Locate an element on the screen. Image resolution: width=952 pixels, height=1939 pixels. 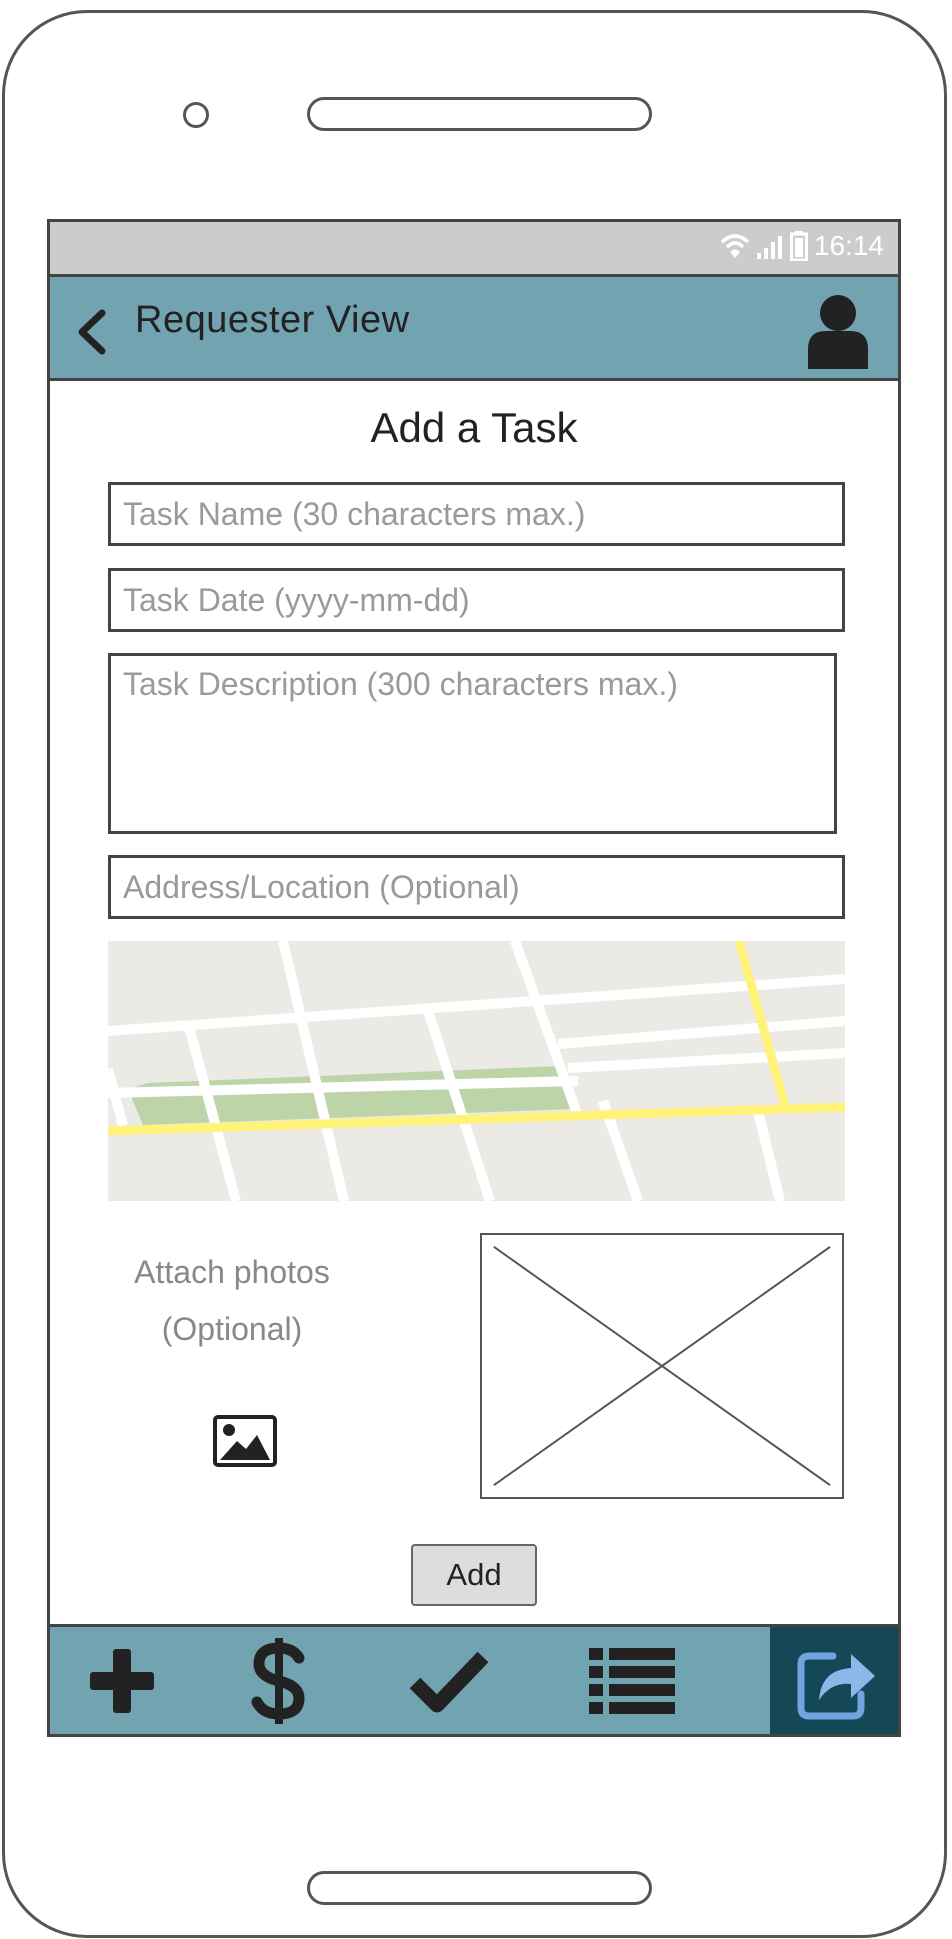
image-upload-icon is located at coordinates (245, 1441).